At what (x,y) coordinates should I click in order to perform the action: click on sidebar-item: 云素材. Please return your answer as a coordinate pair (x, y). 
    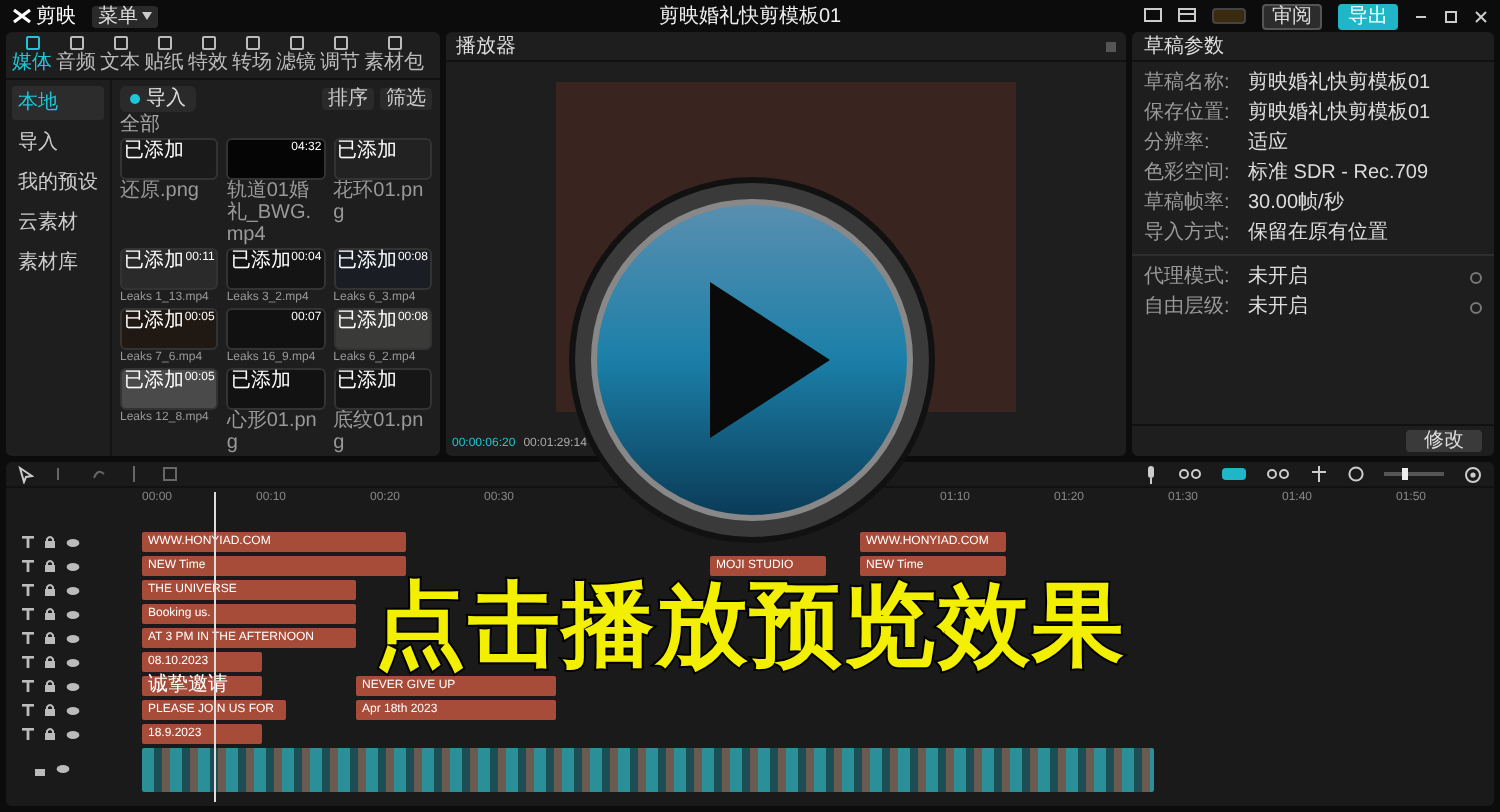
    Looking at the image, I should click on (58, 223).